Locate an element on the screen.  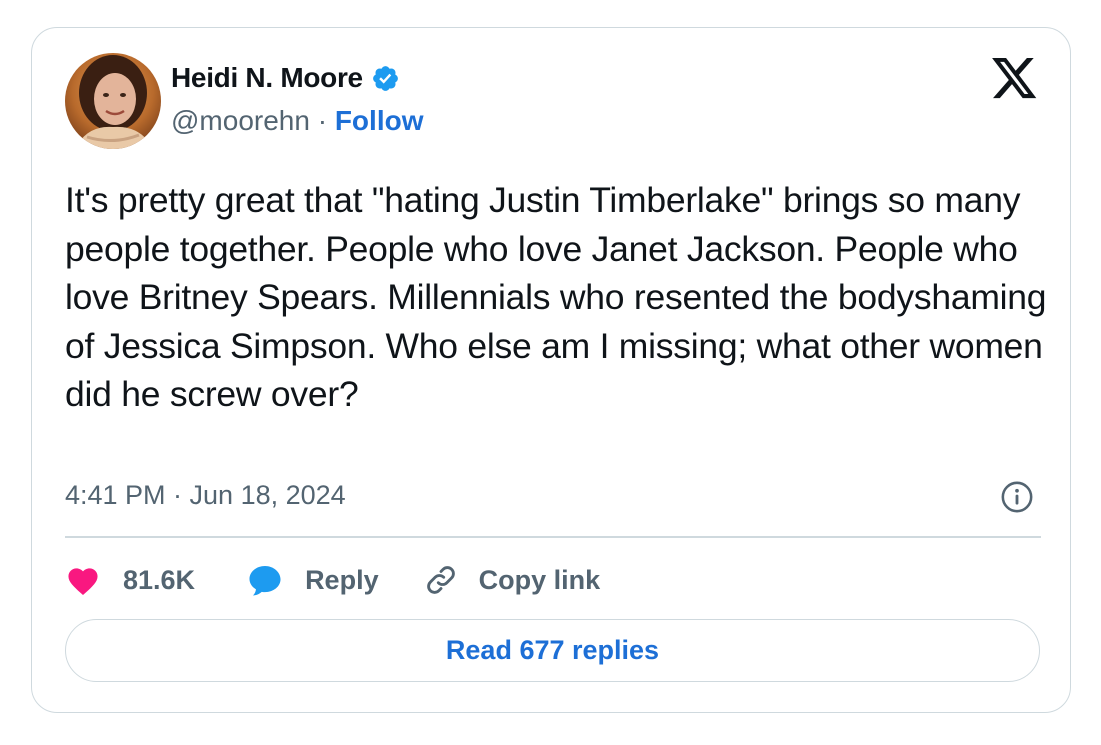
avatar is located at coordinates (113, 101).